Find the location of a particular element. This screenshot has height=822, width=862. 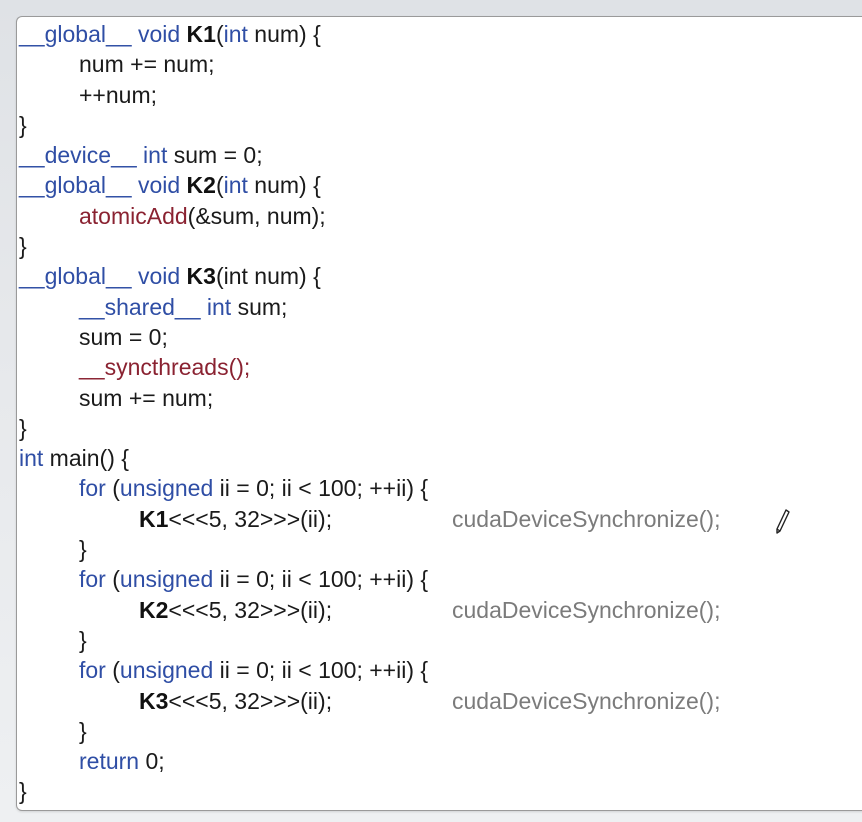

return-keyword: return is located at coordinates (109, 761).